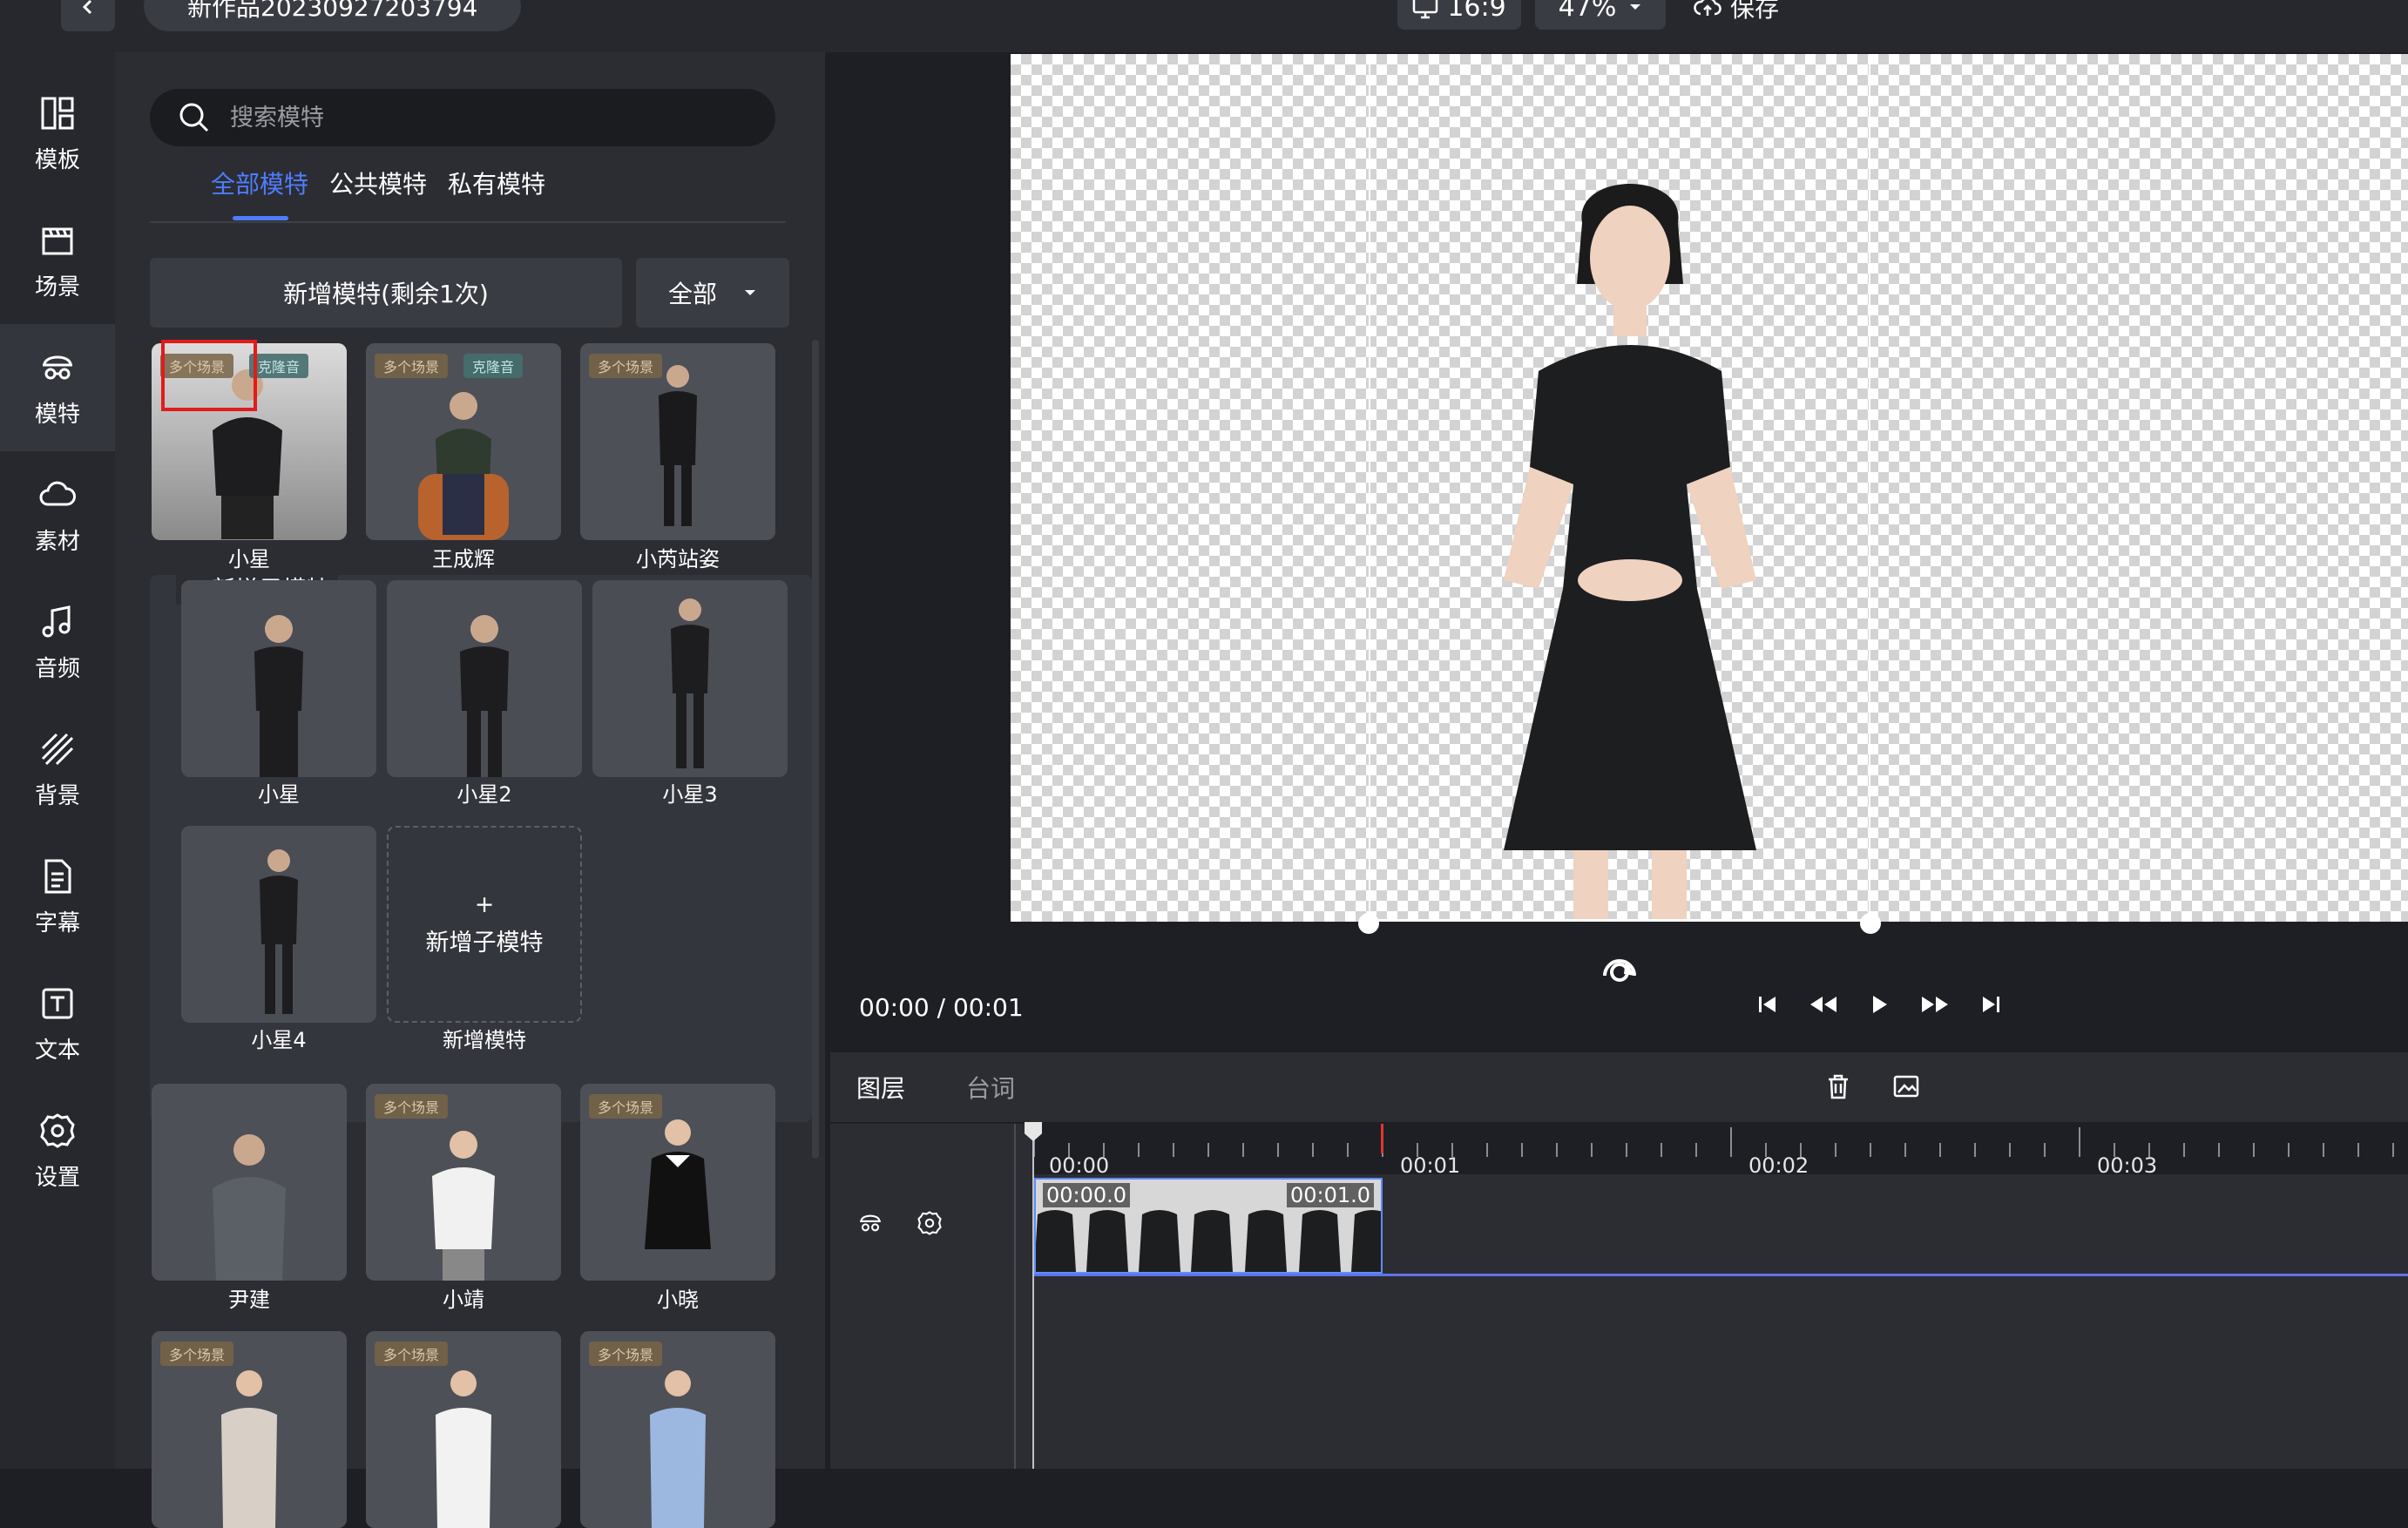  What do you see at coordinates (333, 15) in the screenshot?
I see `project-title: 新作品20230927203794` at bounding box center [333, 15].